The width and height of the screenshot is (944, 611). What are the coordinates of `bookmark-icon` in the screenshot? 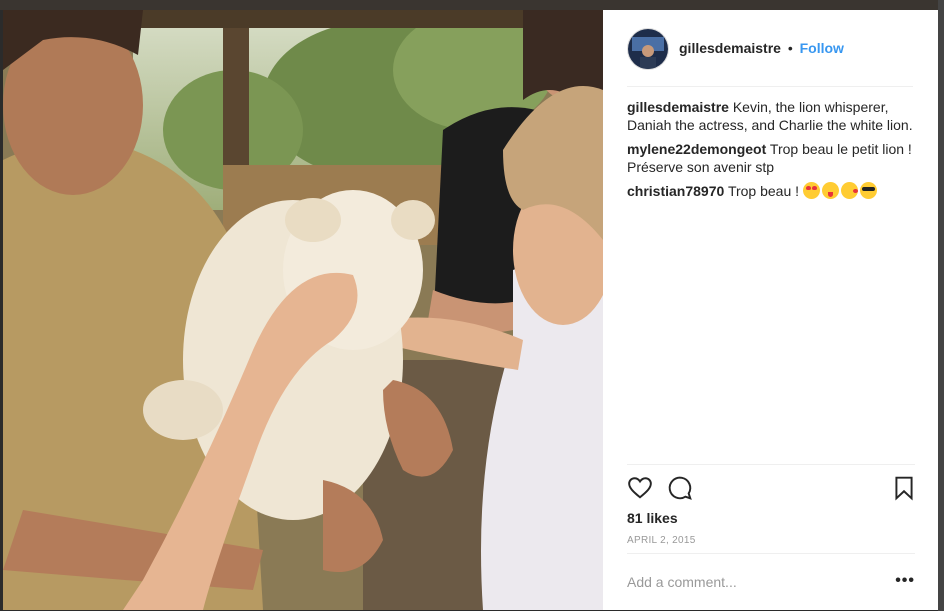 It's located at (904, 488).